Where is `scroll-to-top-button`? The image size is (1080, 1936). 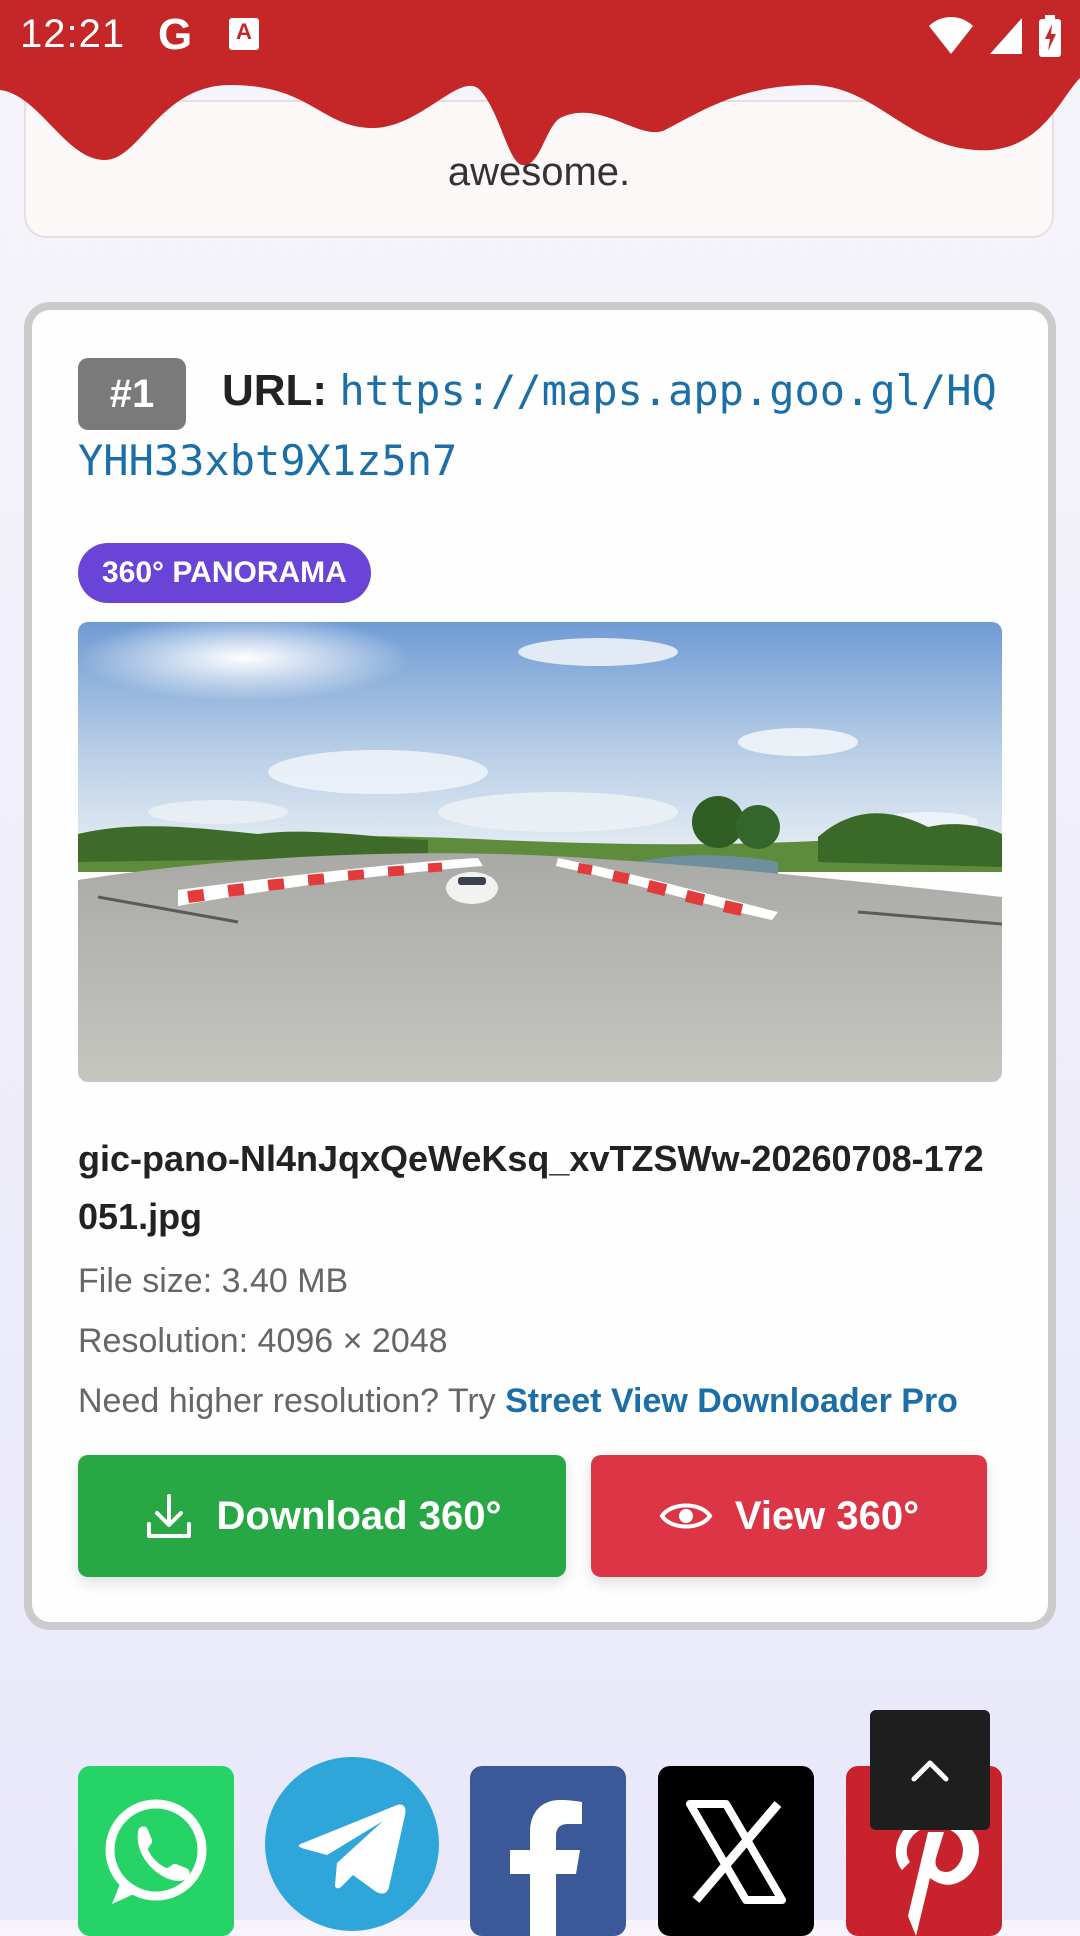 scroll-to-top-button is located at coordinates (930, 1770).